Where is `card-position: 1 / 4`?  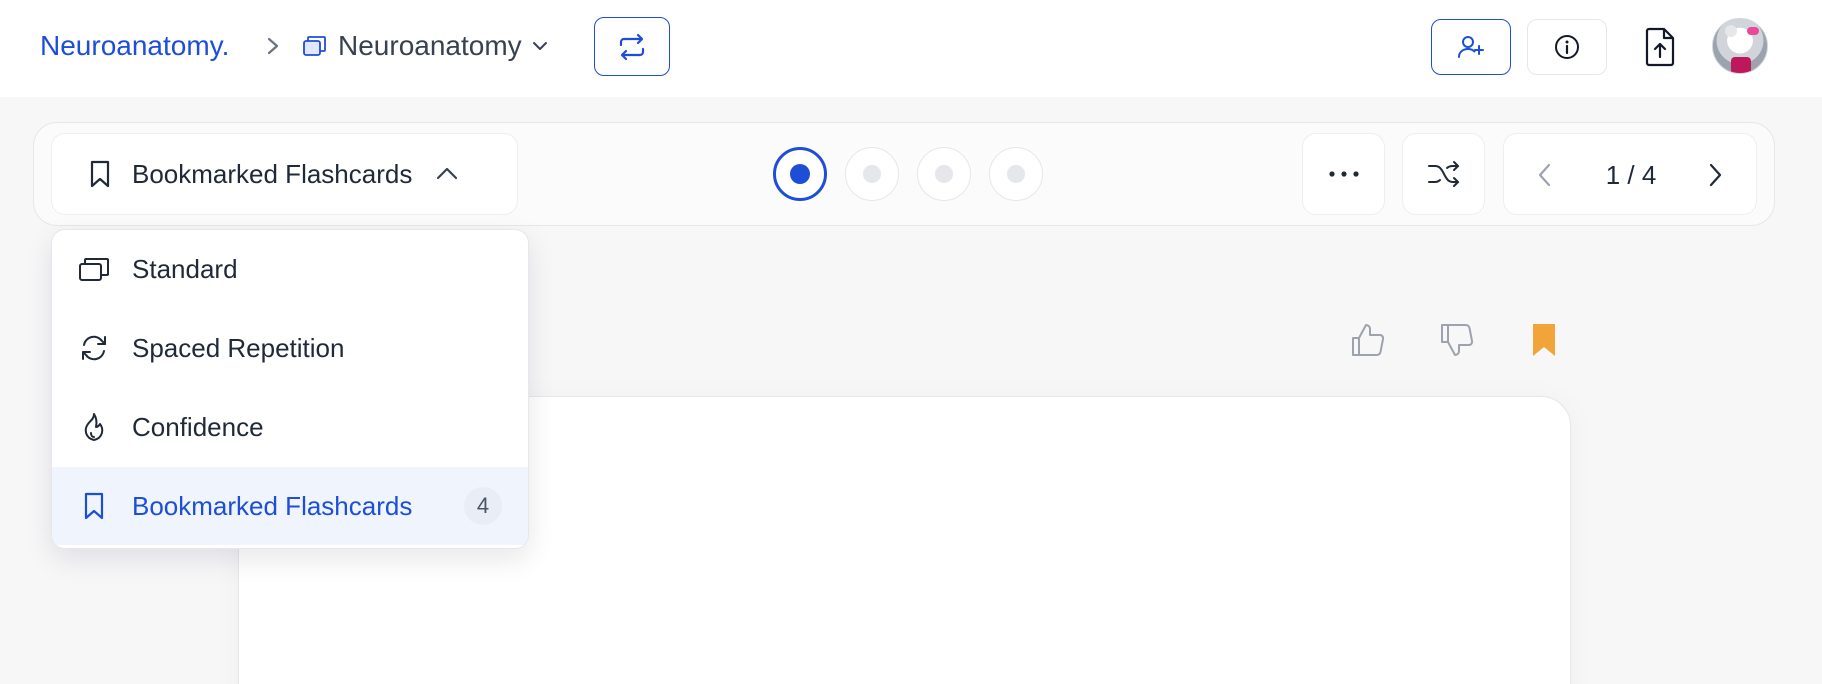 card-position: 1 / 4 is located at coordinates (1631, 175).